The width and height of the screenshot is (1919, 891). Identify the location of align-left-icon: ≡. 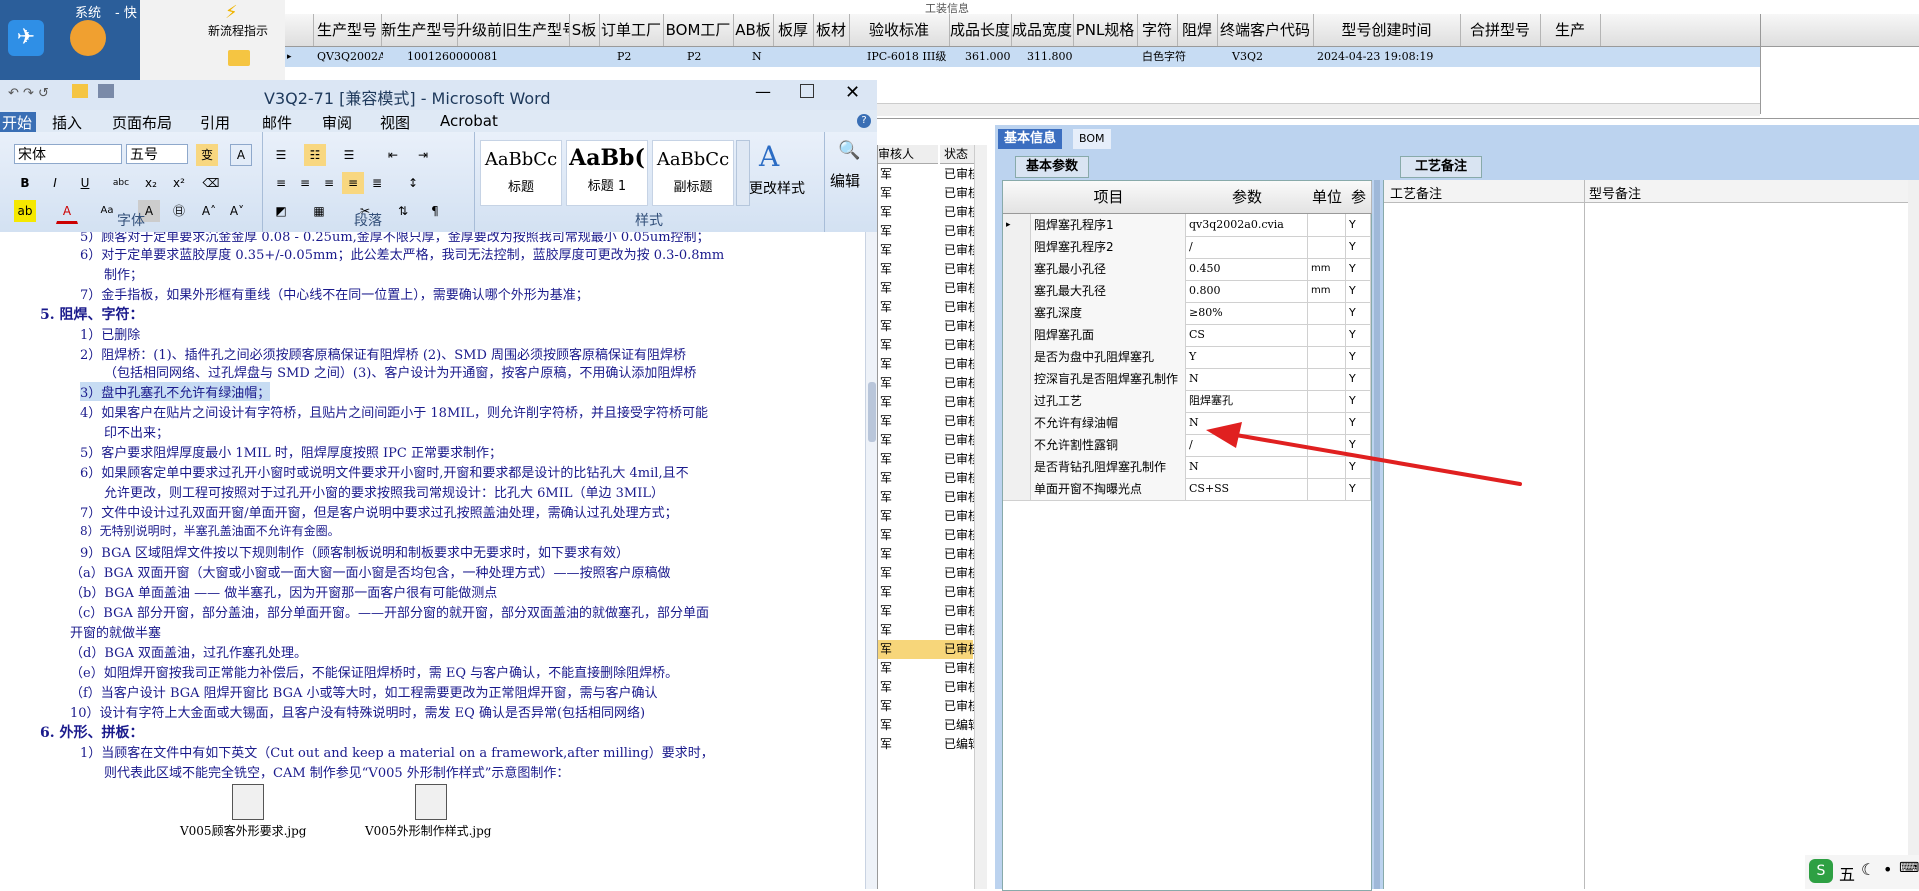
(281, 183).